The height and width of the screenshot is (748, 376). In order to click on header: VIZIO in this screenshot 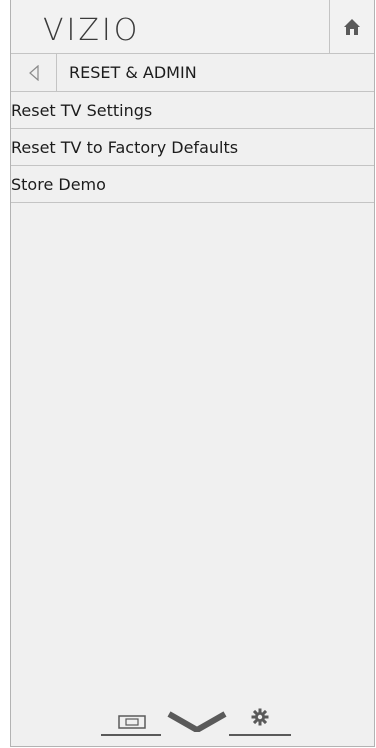, I will do `click(192, 27)`.